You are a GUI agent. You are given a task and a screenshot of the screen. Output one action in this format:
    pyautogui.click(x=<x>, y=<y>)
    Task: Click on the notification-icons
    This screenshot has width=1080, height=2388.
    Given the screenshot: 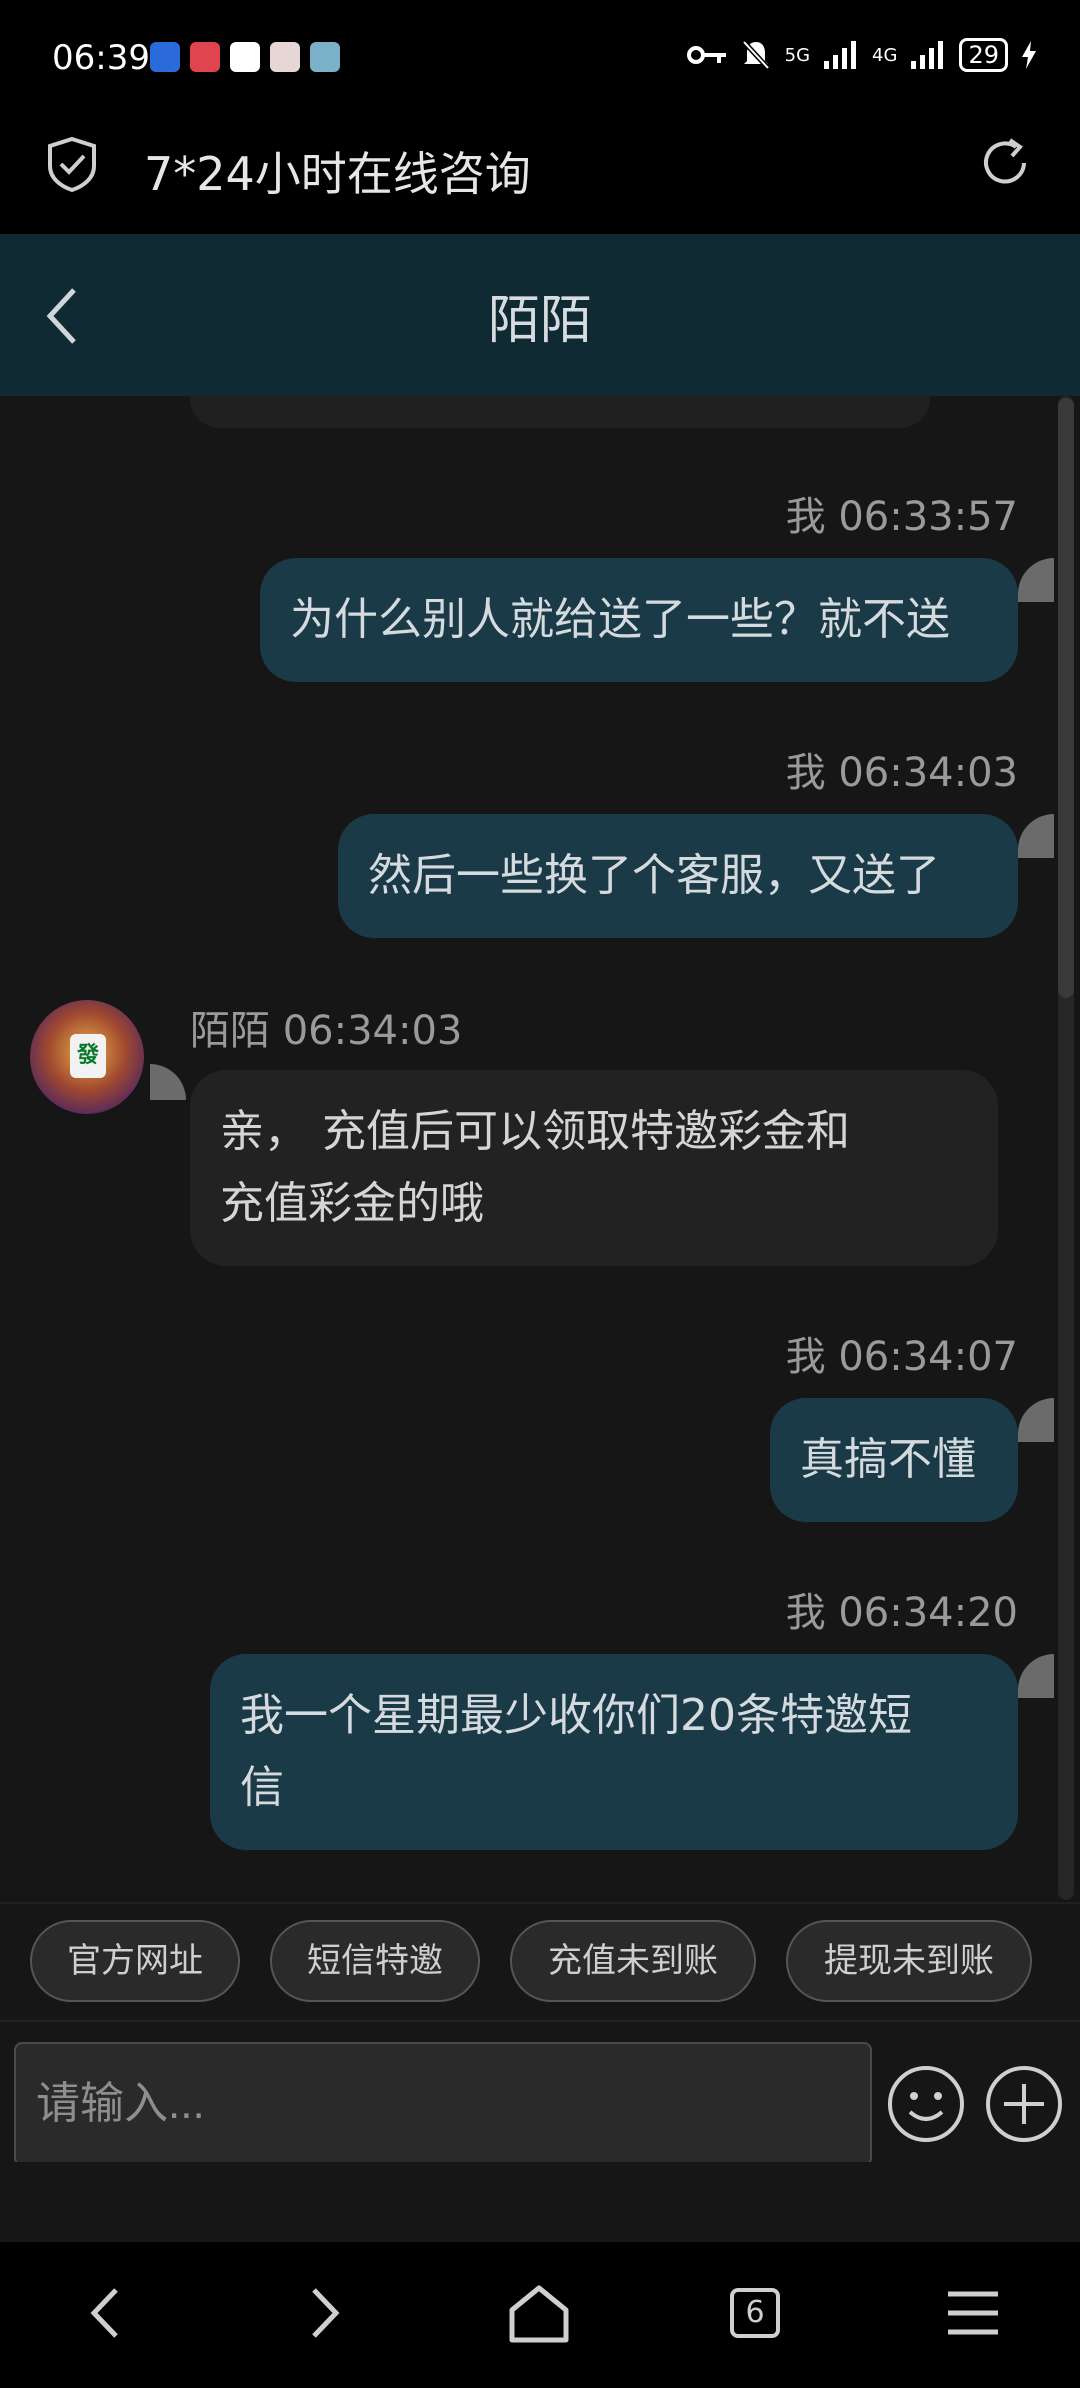 What is the action you would take?
    pyautogui.click(x=245, y=57)
    